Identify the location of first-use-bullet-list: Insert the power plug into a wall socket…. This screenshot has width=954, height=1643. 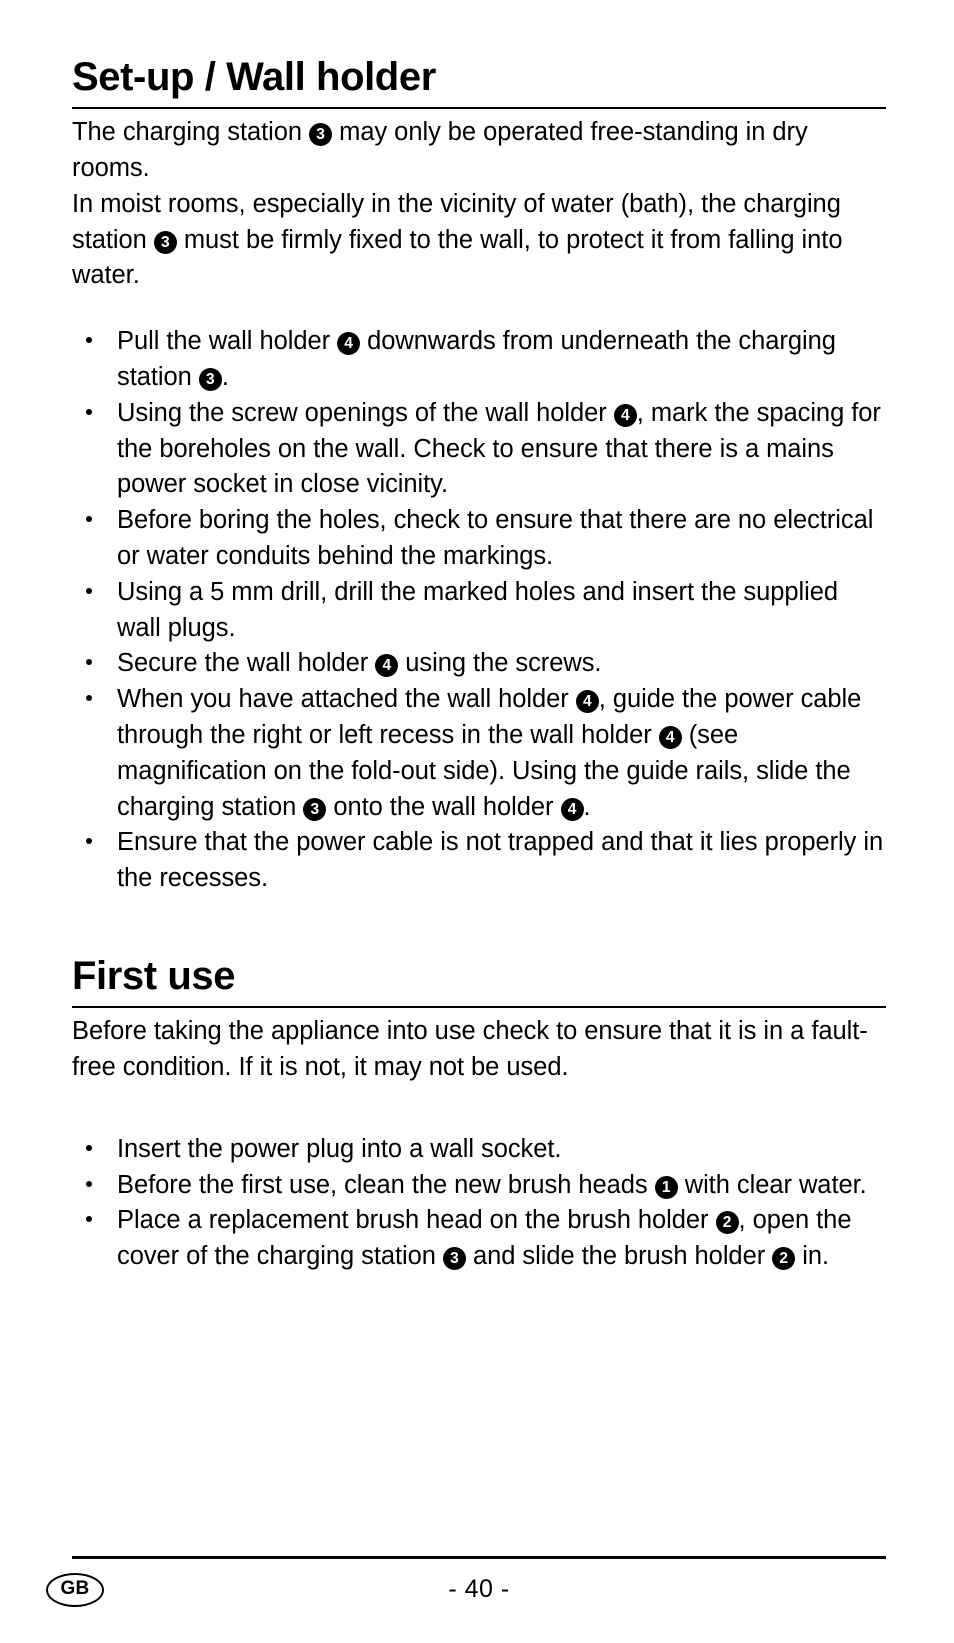
(479, 1203).